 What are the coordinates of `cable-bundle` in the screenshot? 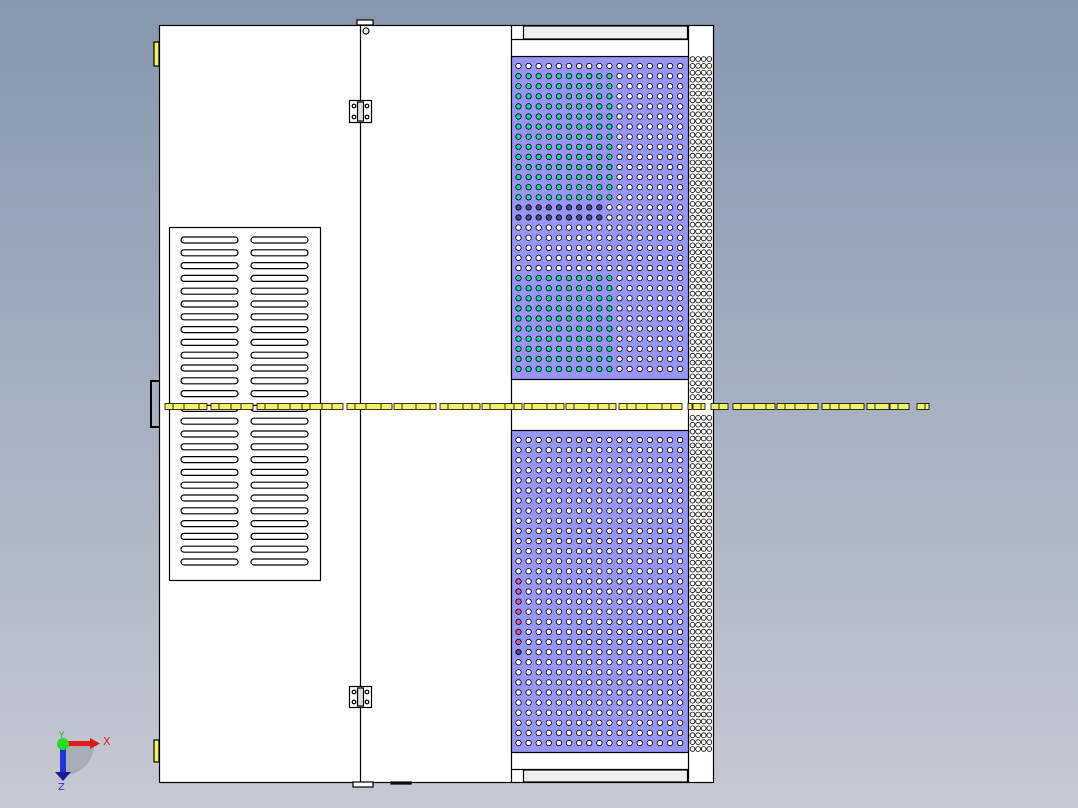 It's located at (547, 406).